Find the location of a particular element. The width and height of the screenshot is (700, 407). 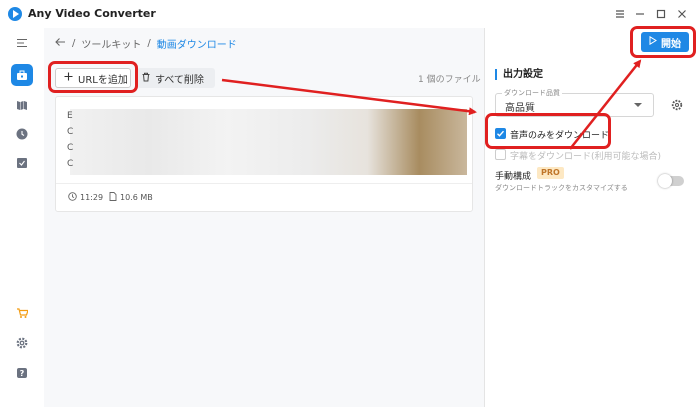

sidebar-item-help: ? is located at coordinates (22, 373).